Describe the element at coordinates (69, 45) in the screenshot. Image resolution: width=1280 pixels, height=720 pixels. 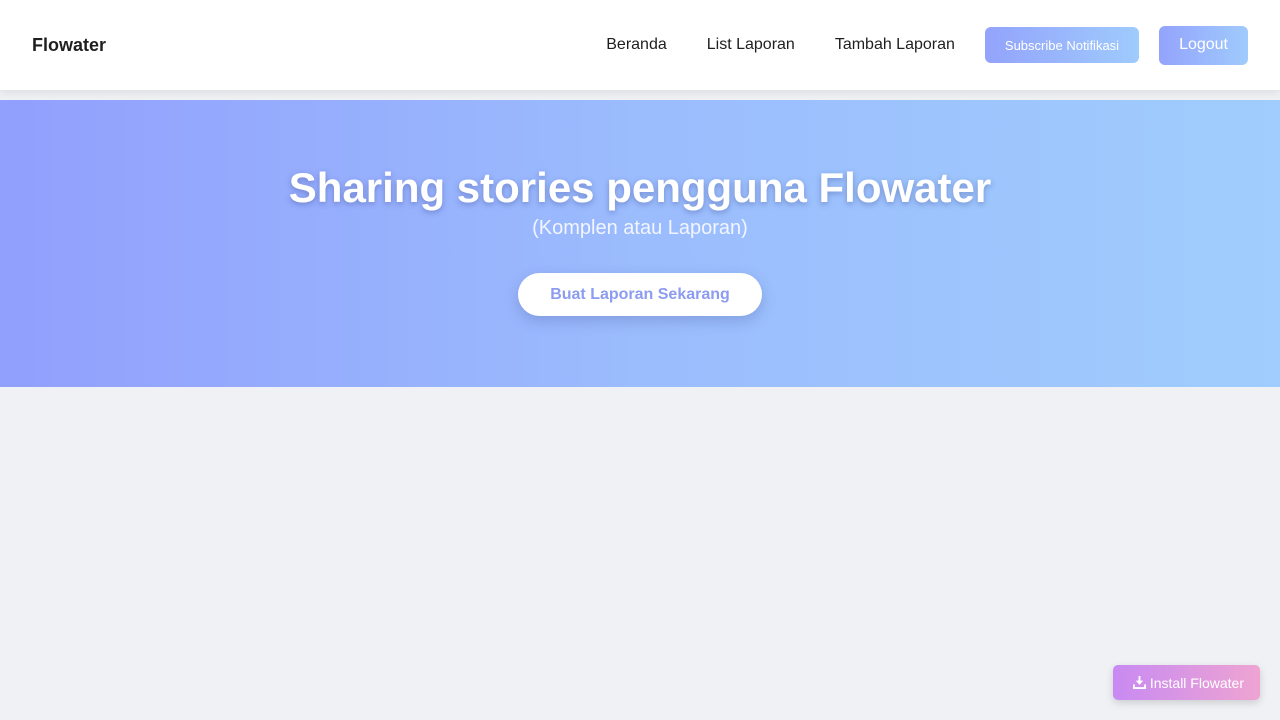
I see `brand-logo: Flowater` at that location.